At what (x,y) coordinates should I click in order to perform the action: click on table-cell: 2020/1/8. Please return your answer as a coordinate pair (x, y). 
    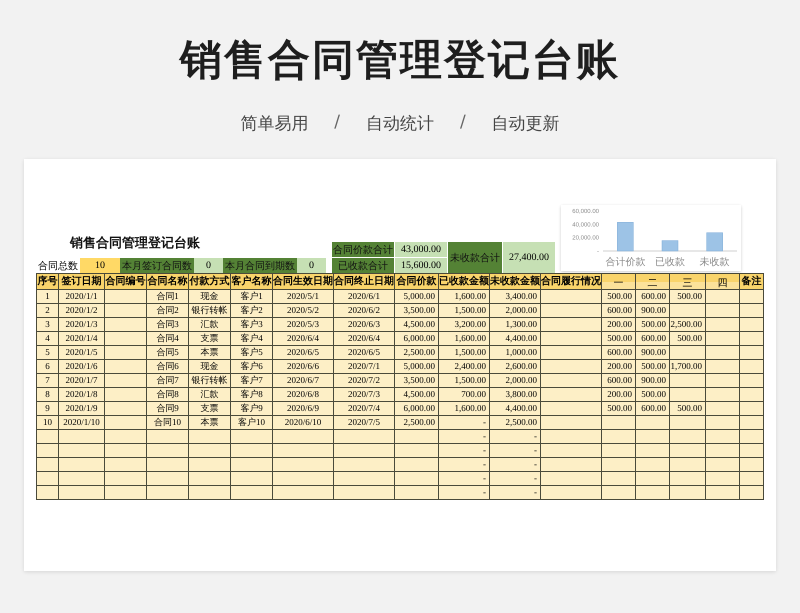
    Looking at the image, I should click on (82, 395).